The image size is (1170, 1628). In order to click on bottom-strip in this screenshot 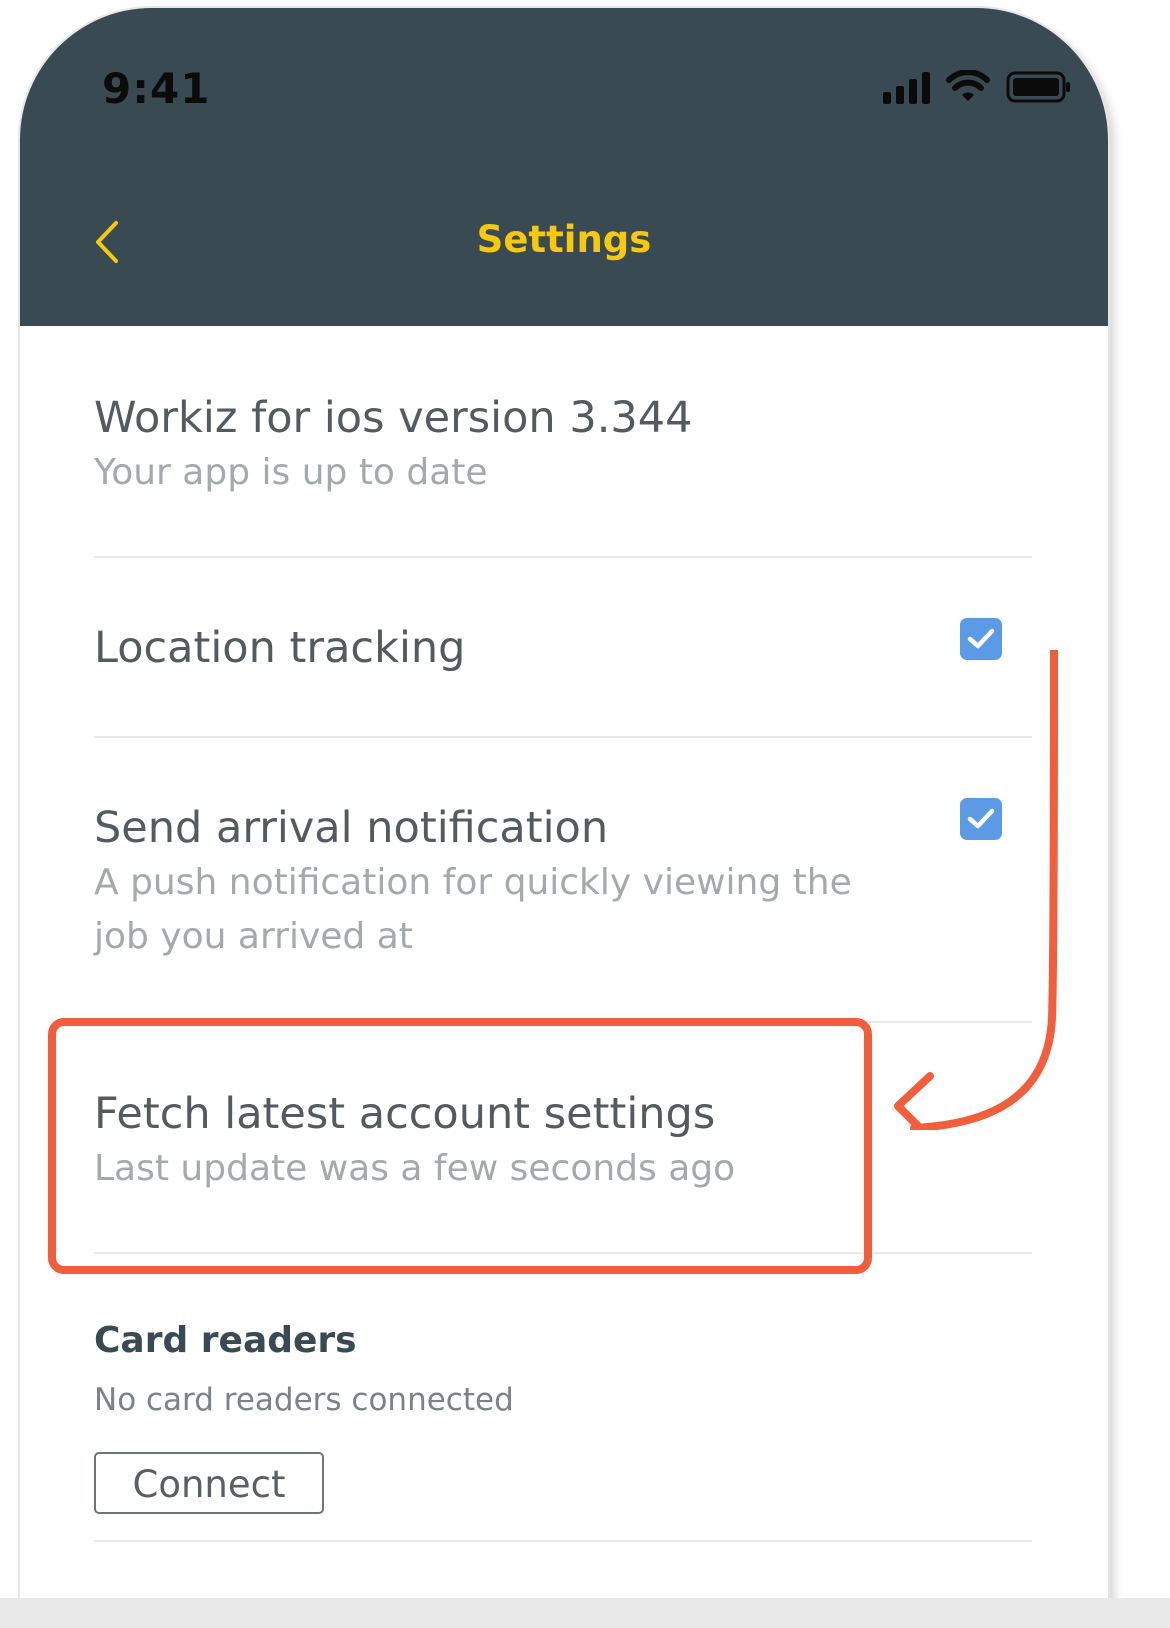, I will do `click(585, 1613)`.